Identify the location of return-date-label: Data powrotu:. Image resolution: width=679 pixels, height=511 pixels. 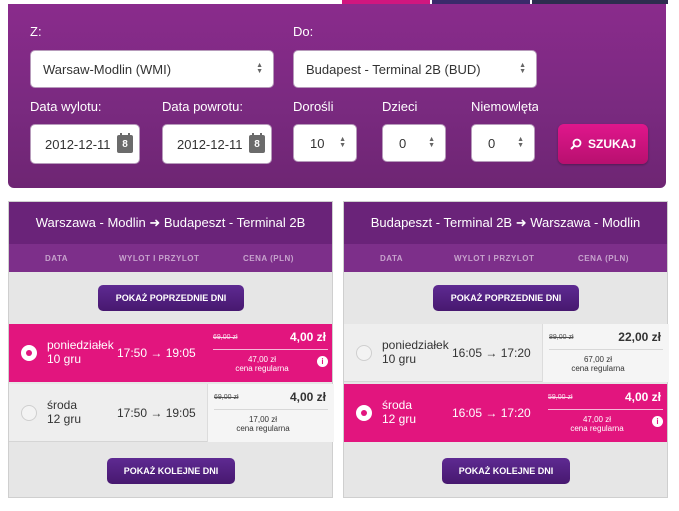
(202, 106).